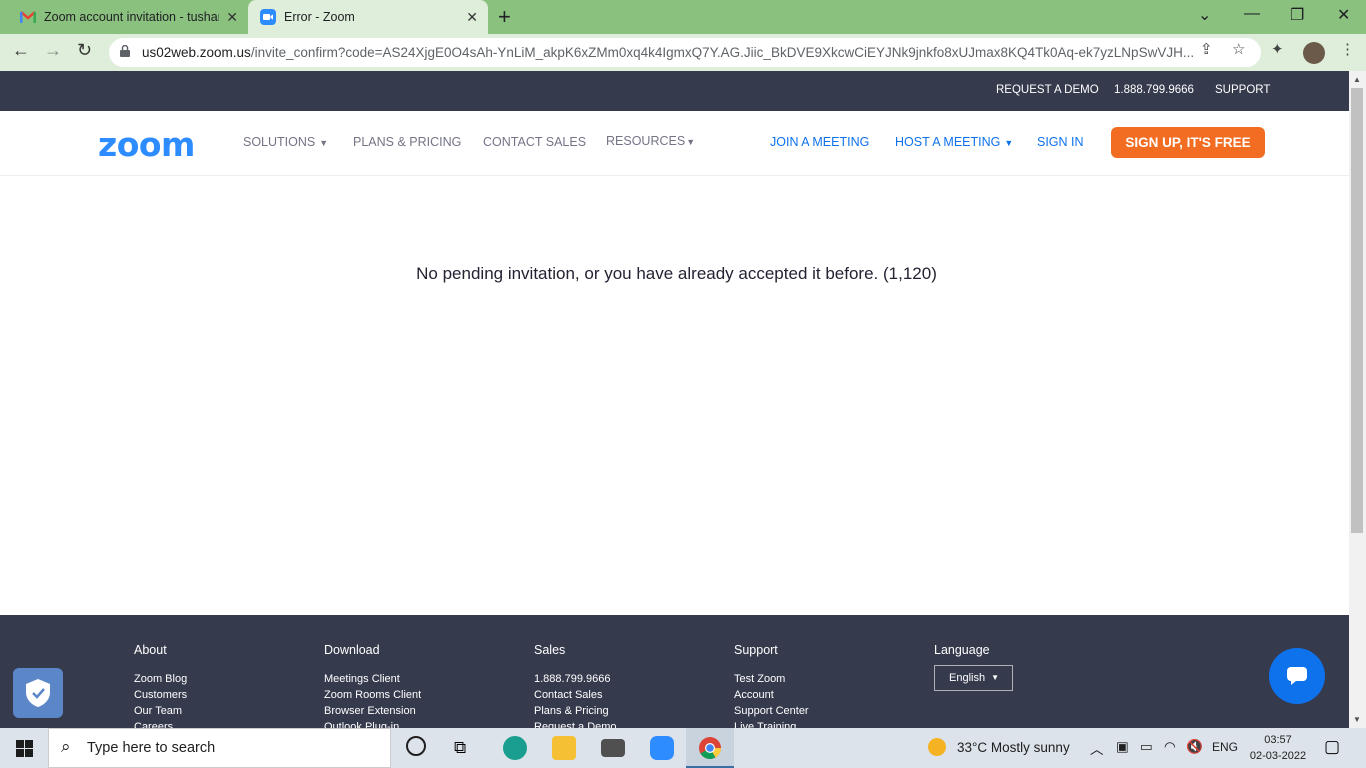  What do you see at coordinates (21, 50) in the screenshot?
I see `back-icon: ←` at bounding box center [21, 50].